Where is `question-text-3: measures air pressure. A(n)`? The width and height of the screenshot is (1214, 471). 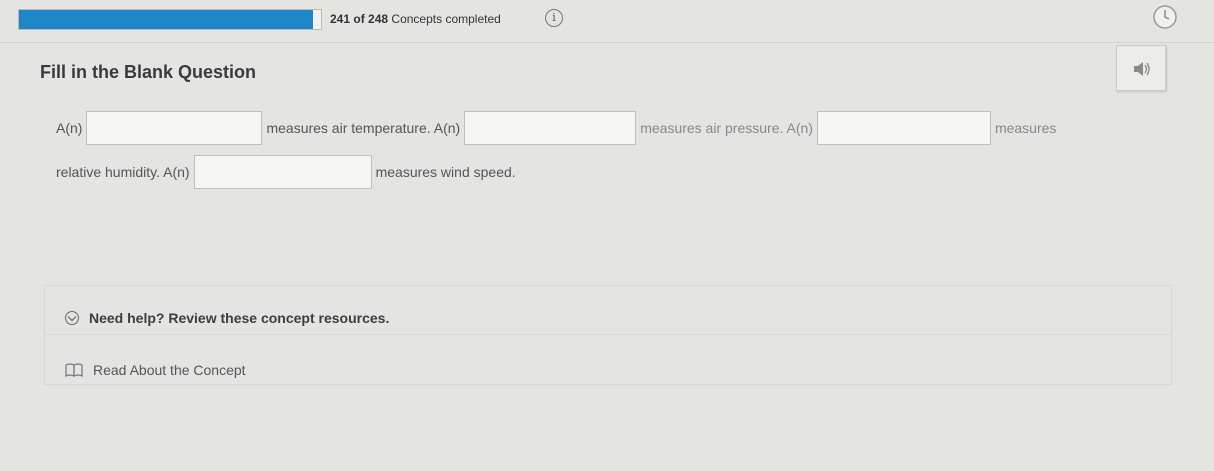 question-text-3: measures air pressure. A(n) is located at coordinates (726, 128).